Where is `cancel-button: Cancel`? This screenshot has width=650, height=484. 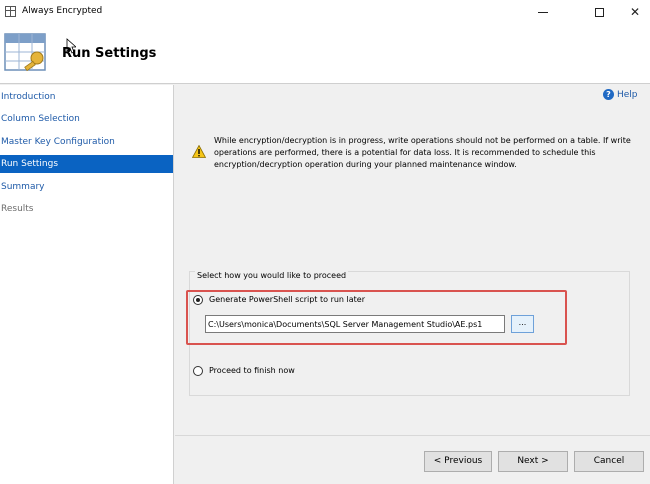
cancel-button: Cancel is located at coordinates (609, 461).